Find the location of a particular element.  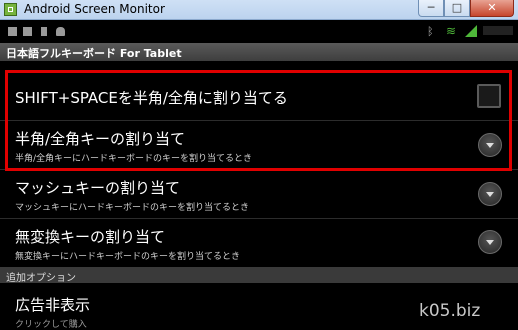

maximize-button: □ is located at coordinates (457, 8).